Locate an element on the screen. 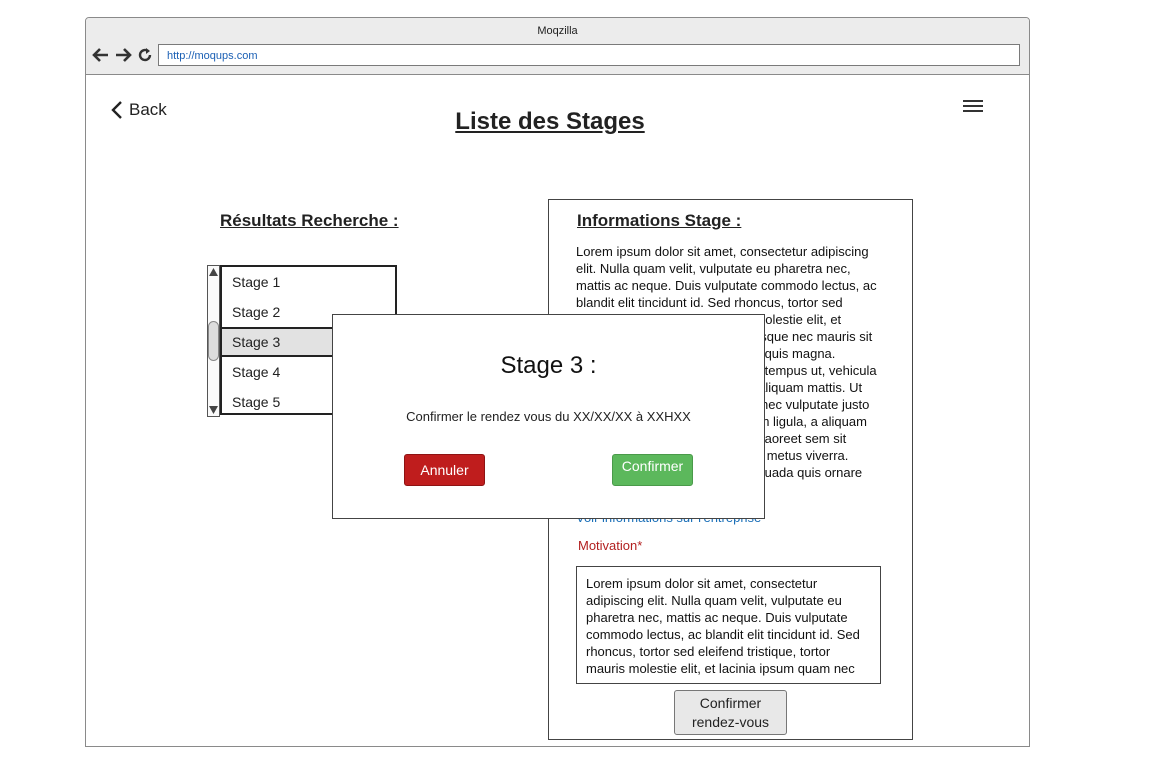 This screenshot has height=766, width=1152. cancel-button: Annuler is located at coordinates (444, 470).